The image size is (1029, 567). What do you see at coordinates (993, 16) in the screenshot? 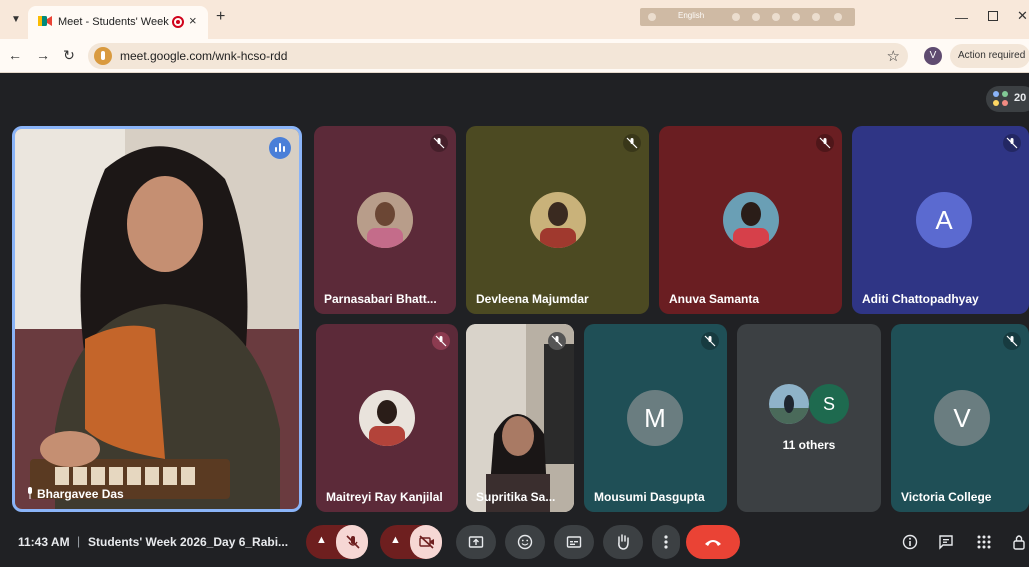
I see `maximize-icon` at bounding box center [993, 16].